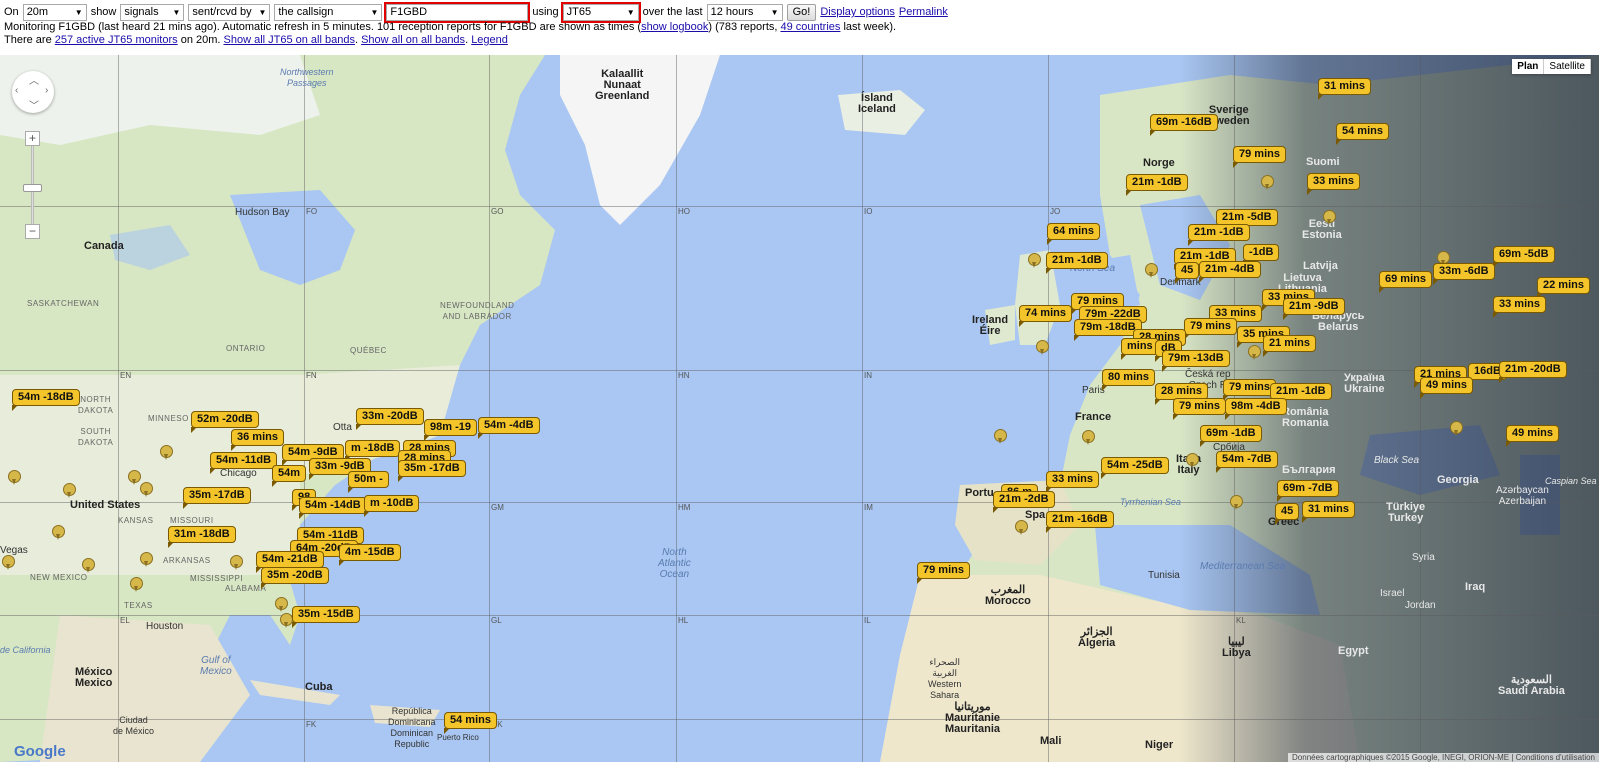  Describe the element at coordinates (116, 40) in the screenshot. I see `active-monitors-link: 257 active JT65 monitors` at that location.